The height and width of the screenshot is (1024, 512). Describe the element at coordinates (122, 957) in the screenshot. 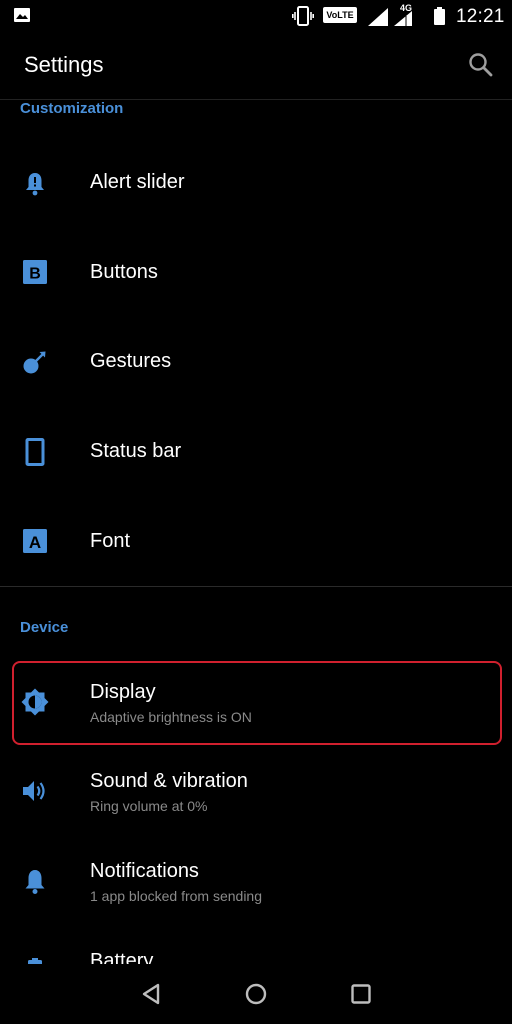

I see `settings-item-title: Battery` at that location.